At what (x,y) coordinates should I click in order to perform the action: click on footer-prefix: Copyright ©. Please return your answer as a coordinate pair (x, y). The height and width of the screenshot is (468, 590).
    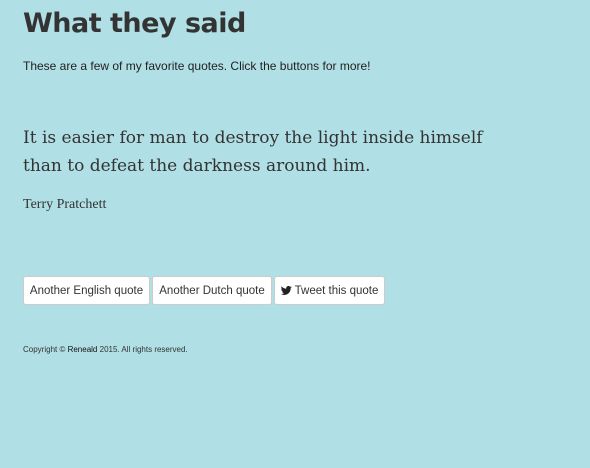
    Looking at the image, I should click on (45, 349).